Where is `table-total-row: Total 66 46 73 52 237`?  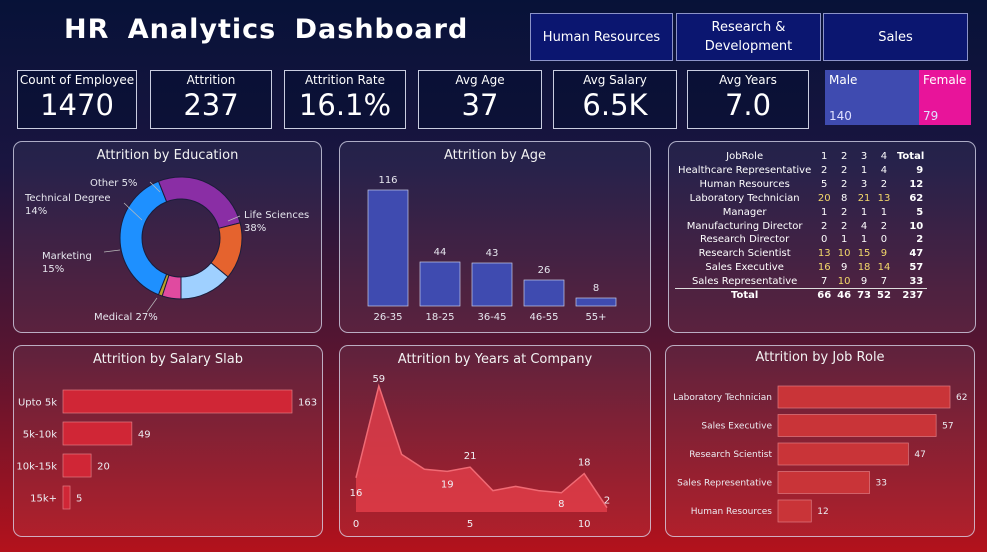 table-total-row: Total 66 46 73 52 237 is located at coordinates (801, 294).